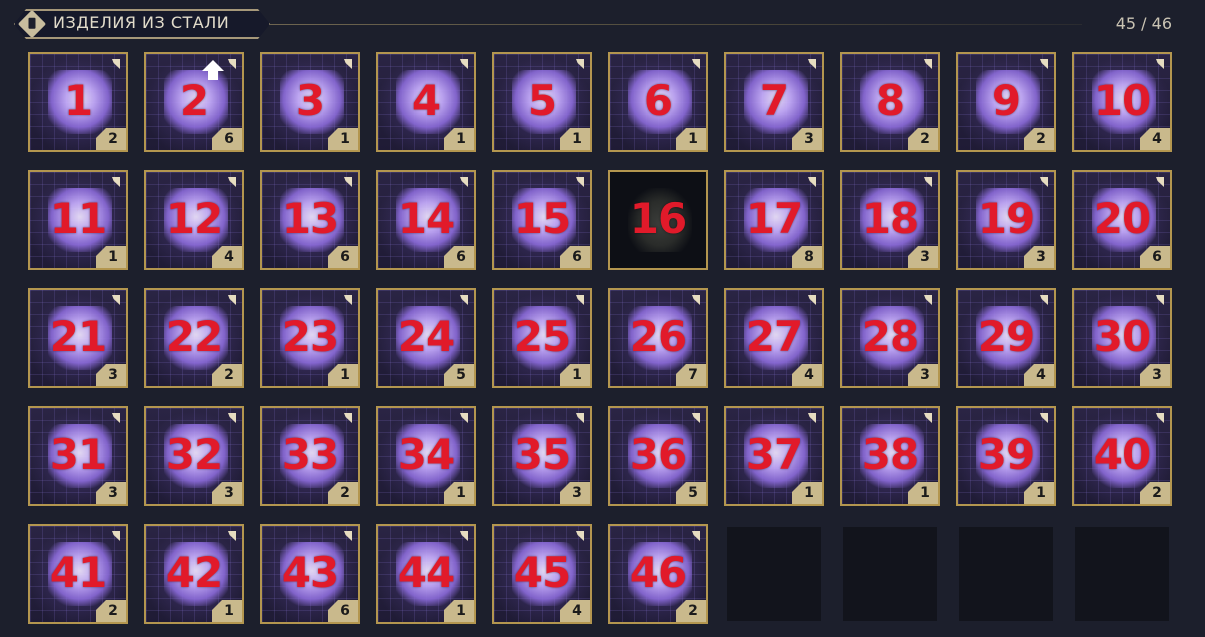  I want to click on item-slot: 23 1, so click(310, 338).